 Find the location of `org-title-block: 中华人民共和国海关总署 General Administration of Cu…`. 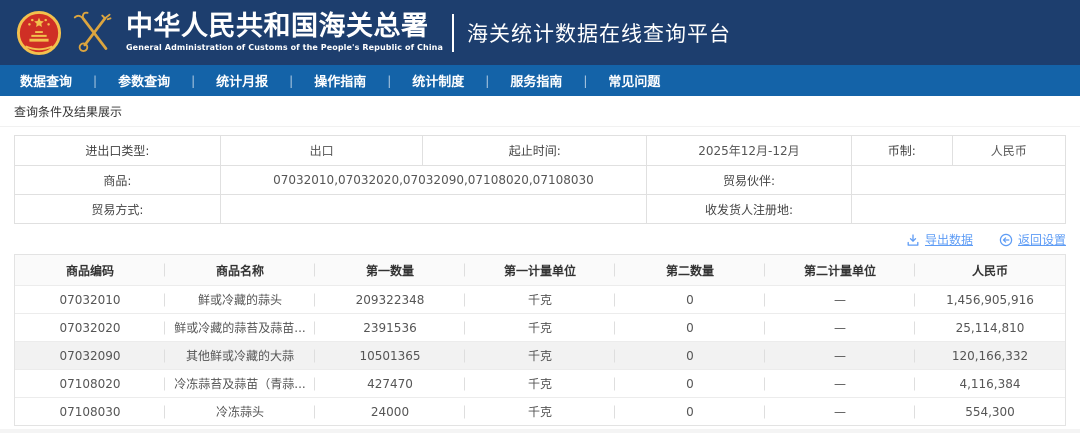

org-title-block: 中华人民共和国海关总署 General Administration of Cu… is located at coordinates (284, 31).